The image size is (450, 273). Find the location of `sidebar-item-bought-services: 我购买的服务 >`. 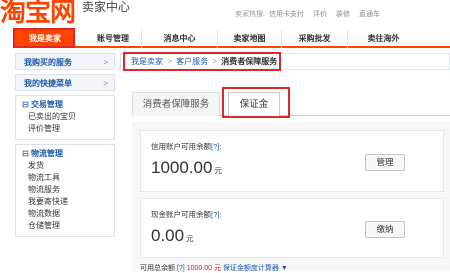

sidebar-item-bought-services: 我购买的服务 > is located at coordinates (65, 61).